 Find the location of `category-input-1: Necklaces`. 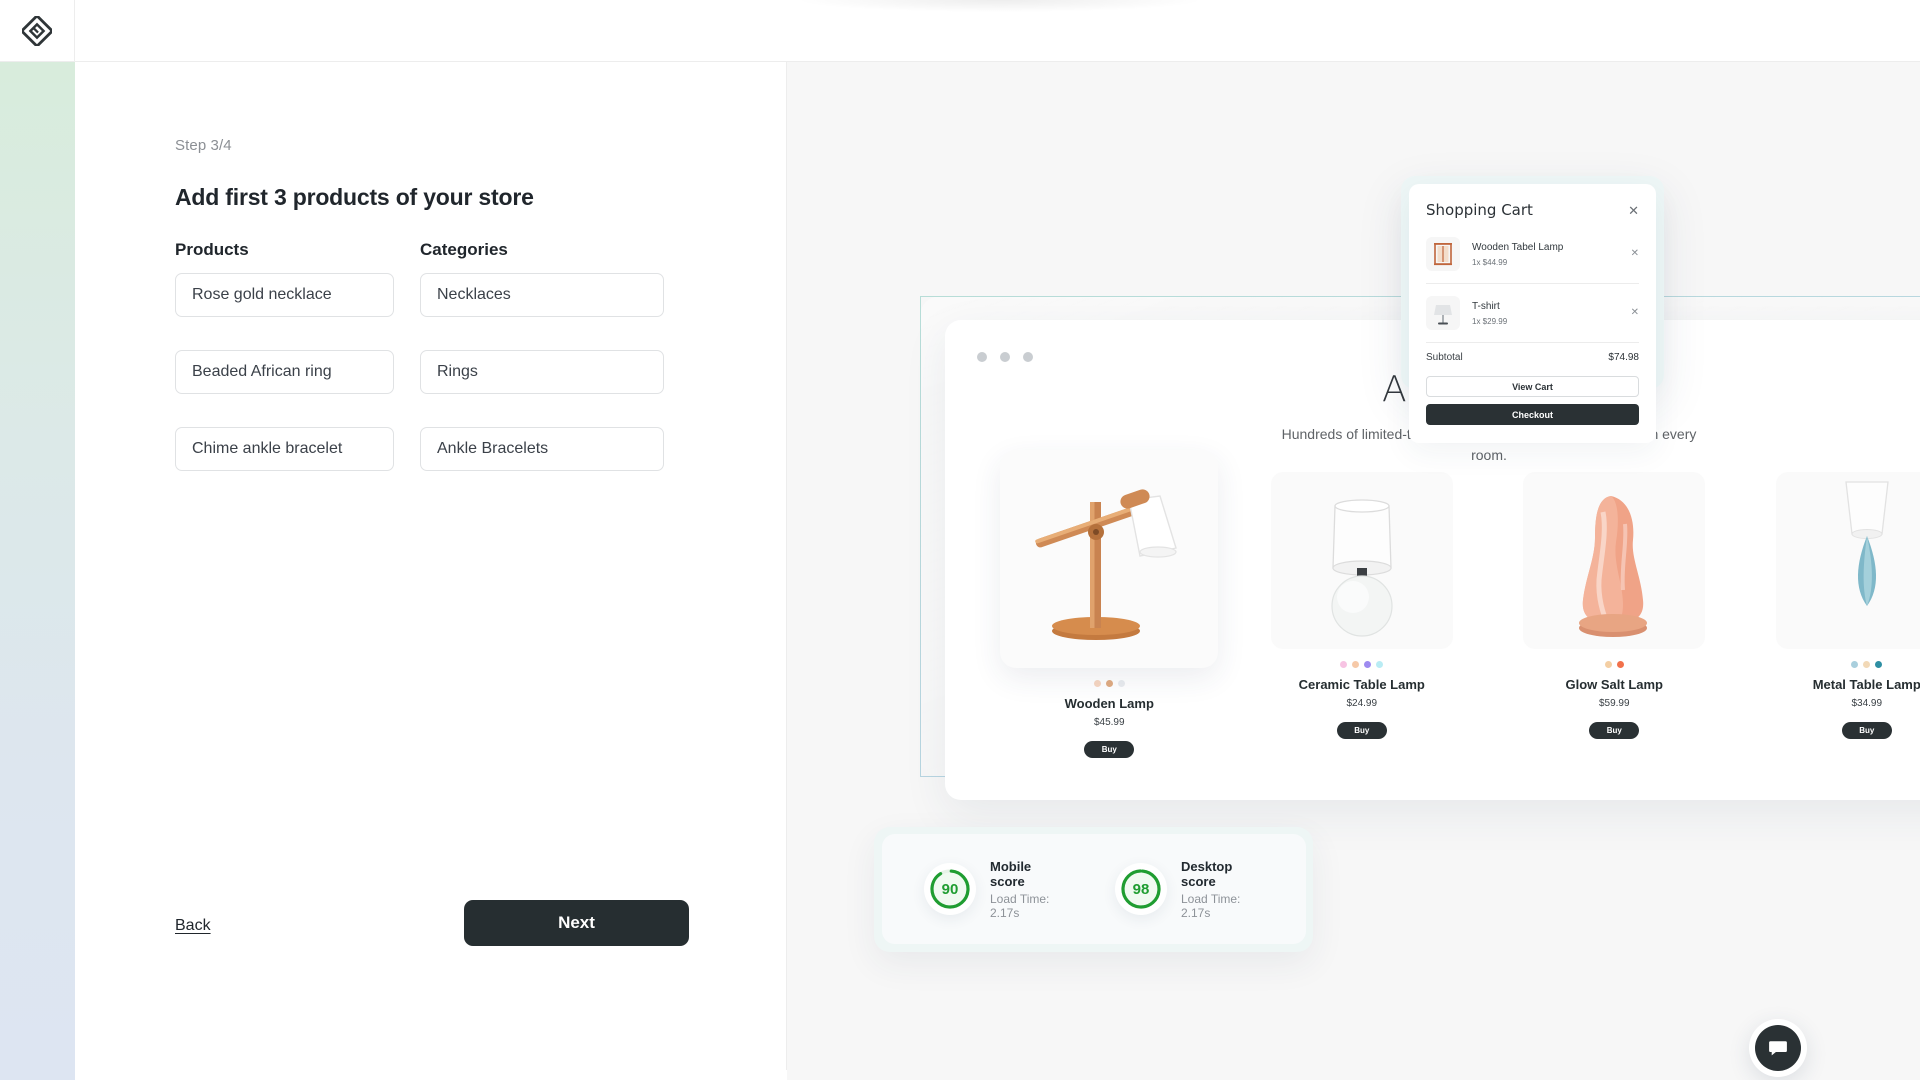

category-input-1: Necklaces is located at coordinates (542, 295).